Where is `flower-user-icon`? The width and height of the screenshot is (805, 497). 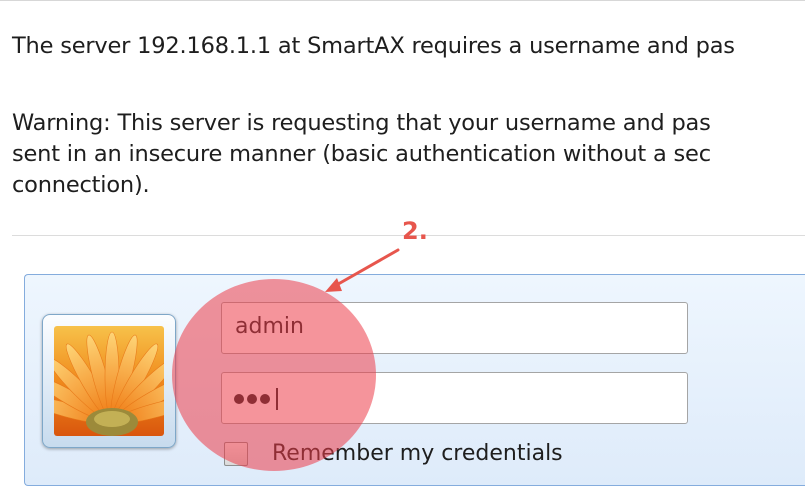 flower-user-icon is located at coordinates (109, 381).